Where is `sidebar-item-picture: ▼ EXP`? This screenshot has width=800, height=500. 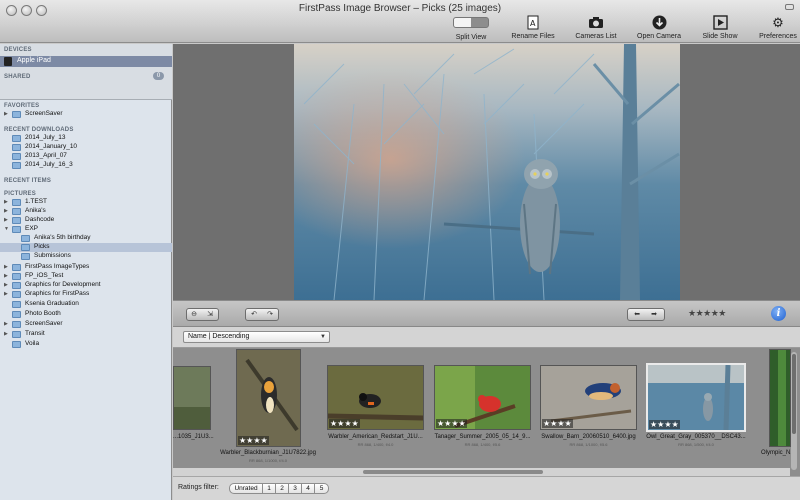
sidebar-item-picture: ▼ EXP is located at coordinates (86, 229).